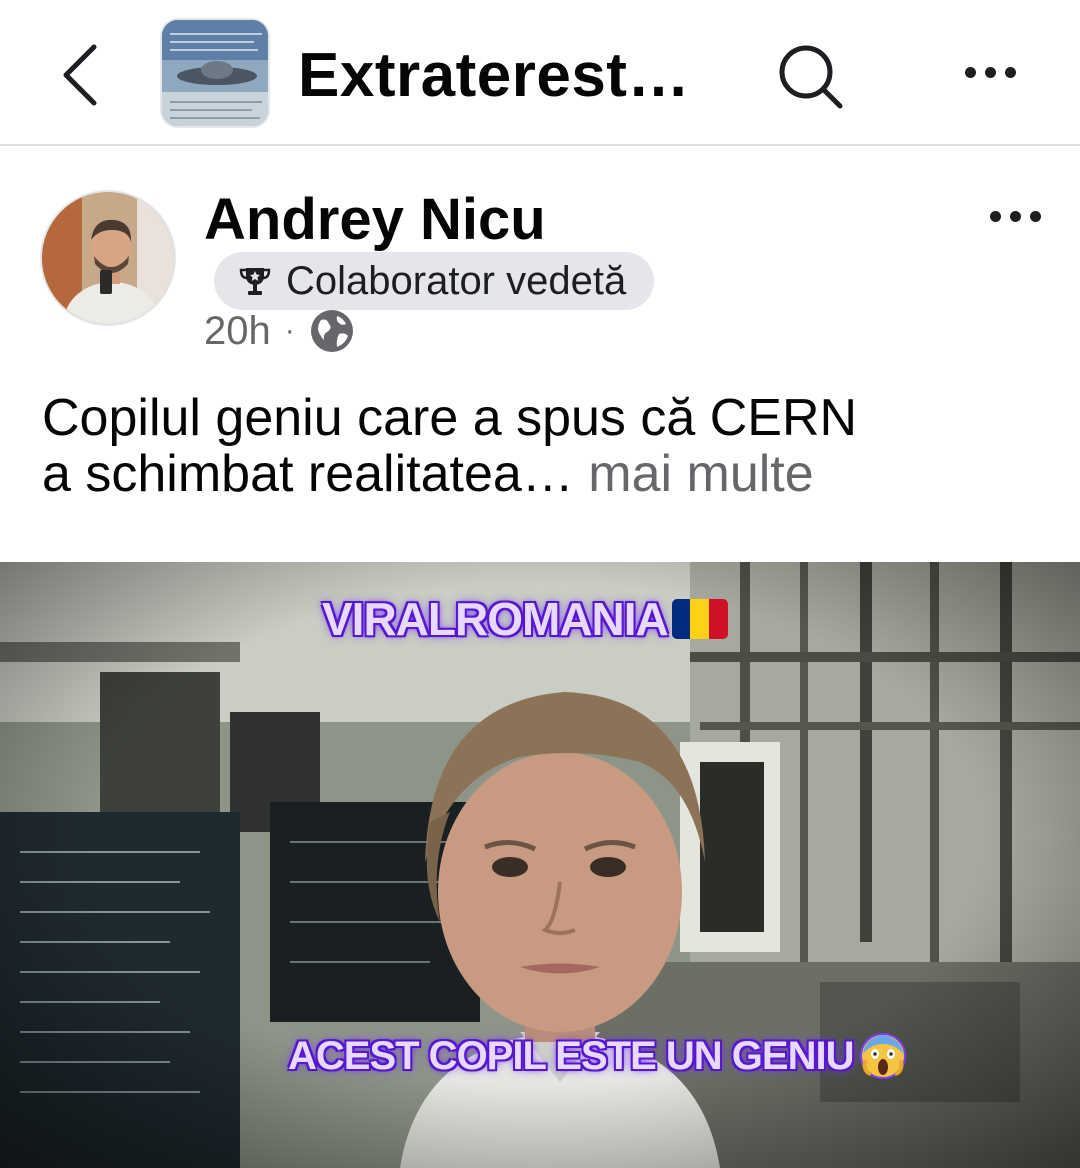 The image size is (1080, 1168). I want to click on romania-flag-icon, so click(699, 619).